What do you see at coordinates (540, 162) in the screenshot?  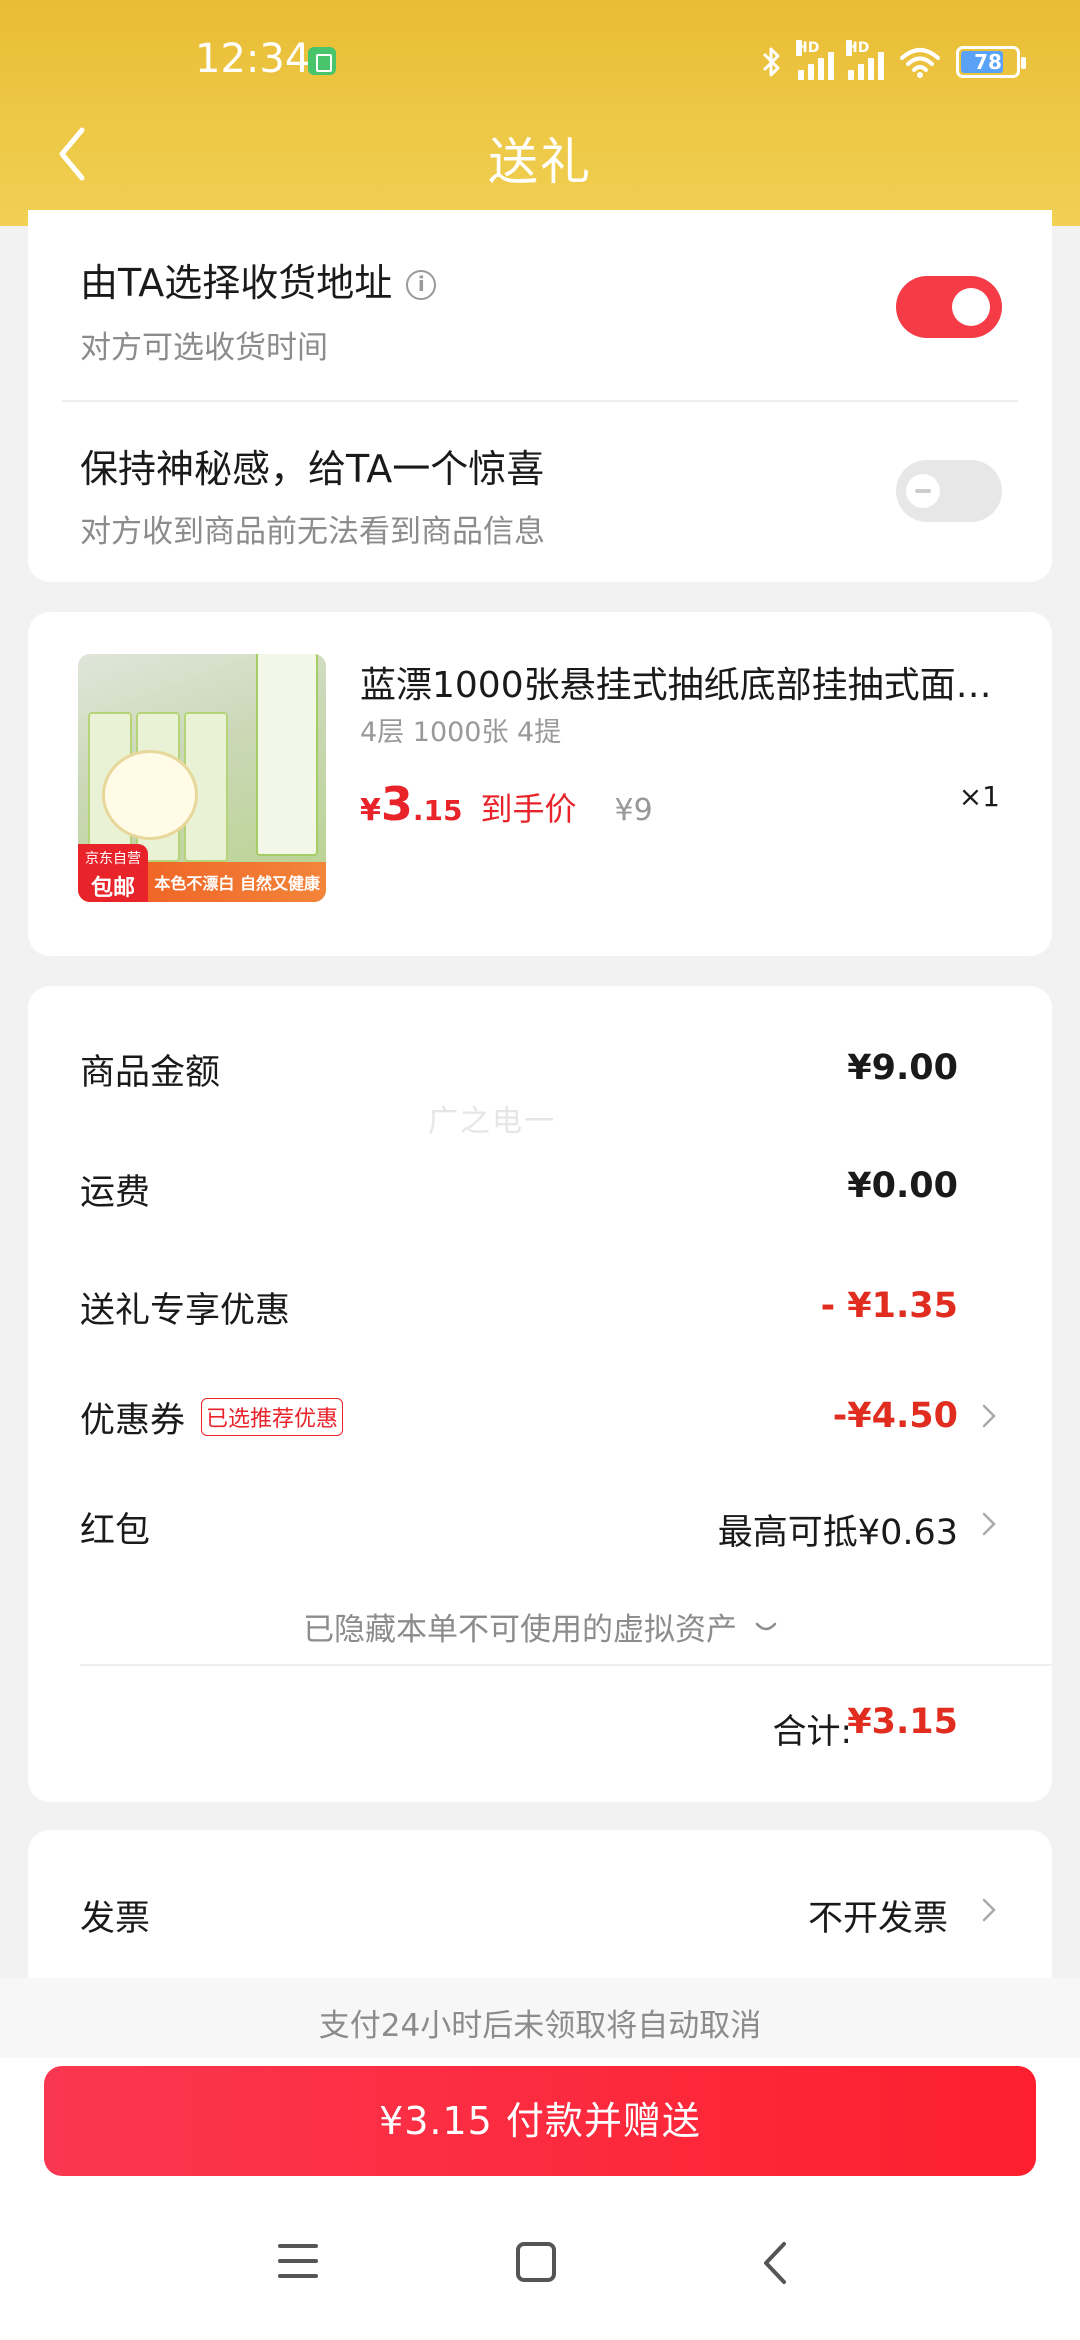 I see `page-title: 送礼` at bounding box center [540, 162].